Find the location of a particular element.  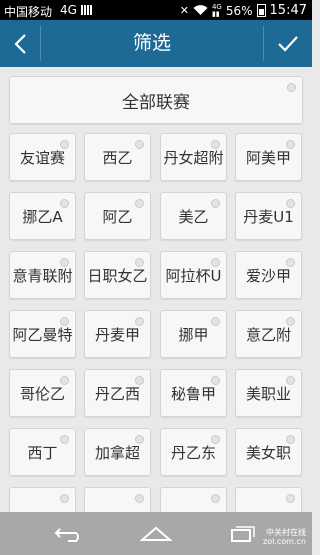

league-chip: 丹麦U1 is located at coordinates (268, 216).